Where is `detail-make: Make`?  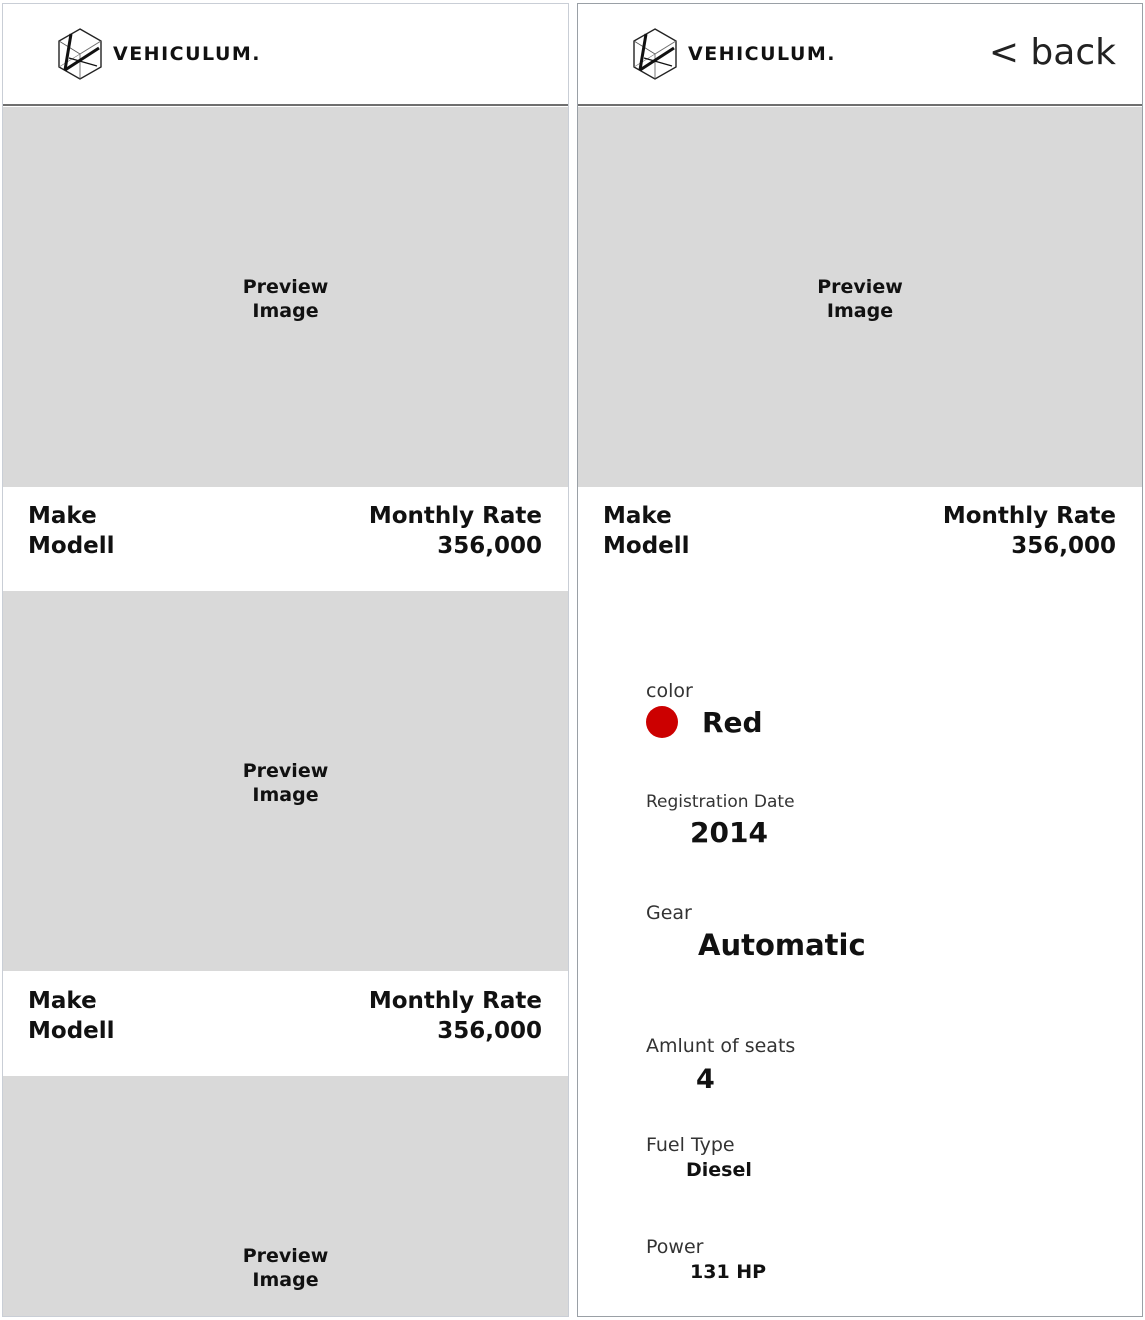 detail-make: Make is located at coordinates (637, 516).